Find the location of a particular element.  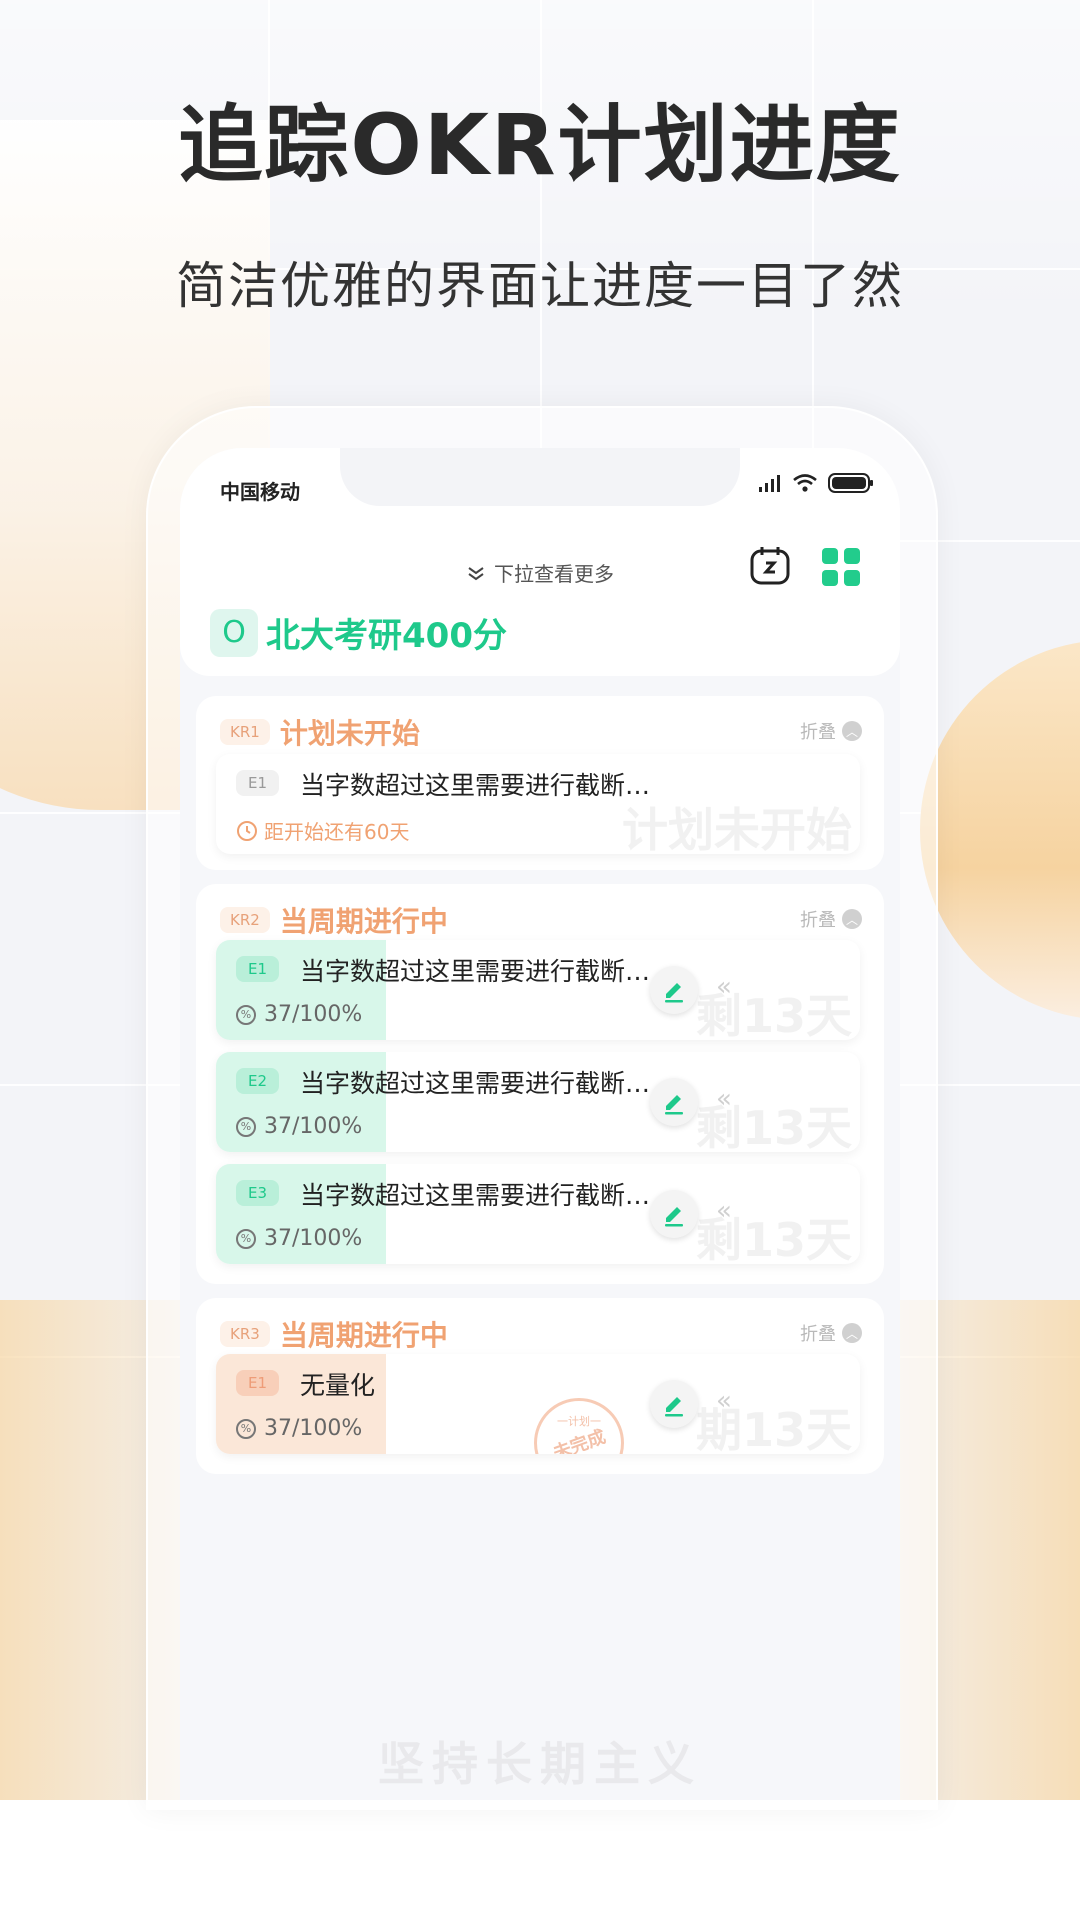

kr-title: 计划未开始 is located at coordinates (349, 733).